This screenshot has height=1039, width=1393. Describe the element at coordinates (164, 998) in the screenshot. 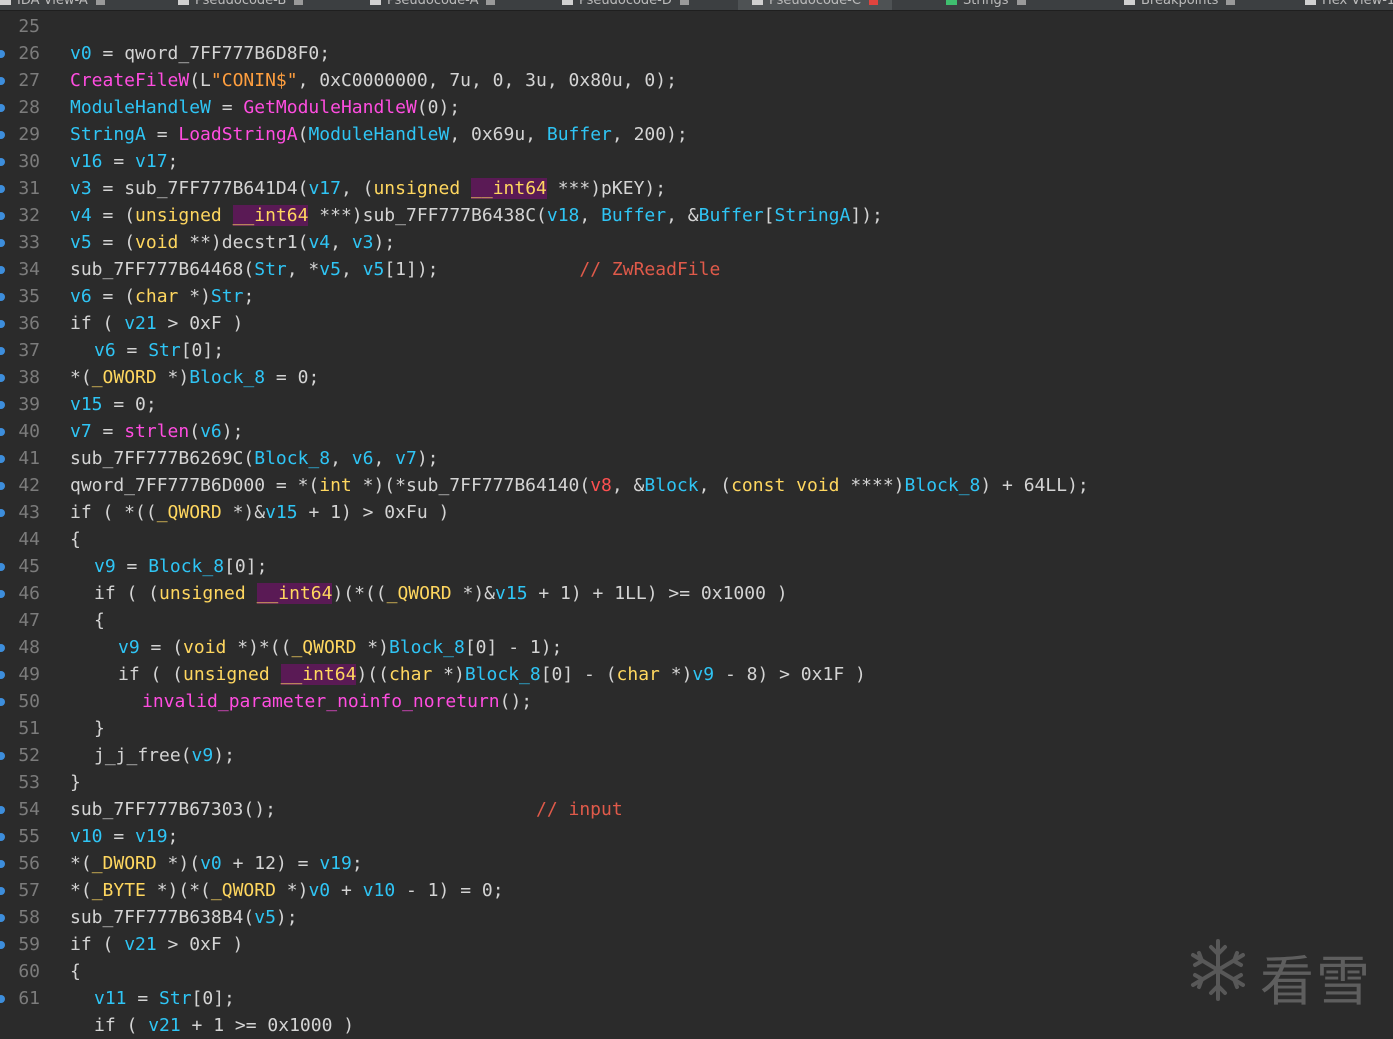

I see `code-text: v11 = Str[0];` at that location.